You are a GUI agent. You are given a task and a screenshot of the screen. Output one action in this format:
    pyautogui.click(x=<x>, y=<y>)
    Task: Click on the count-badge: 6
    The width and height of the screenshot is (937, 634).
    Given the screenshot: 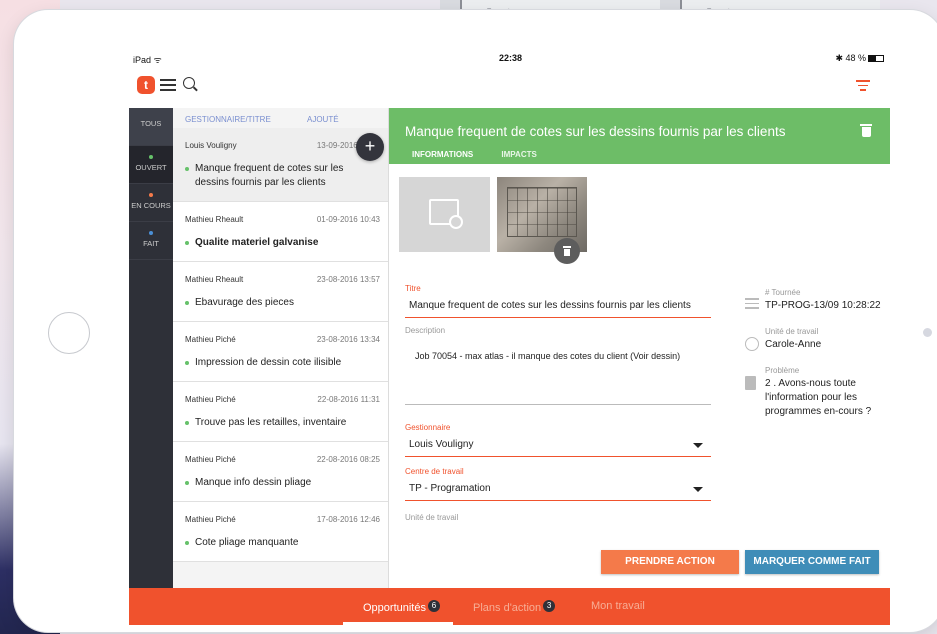 What is the action you would take?
    pyautogui.click(x=433, y=606)
    